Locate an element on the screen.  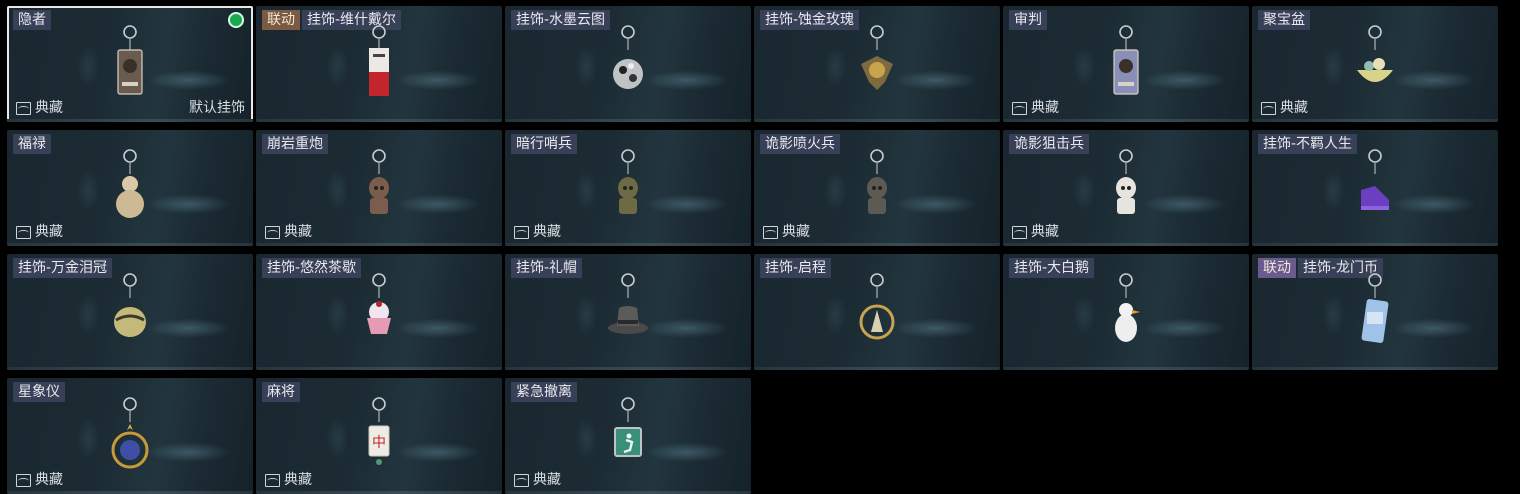
charm-name: 挂饰-万金泪冠 is located at coordinates (63, 268).